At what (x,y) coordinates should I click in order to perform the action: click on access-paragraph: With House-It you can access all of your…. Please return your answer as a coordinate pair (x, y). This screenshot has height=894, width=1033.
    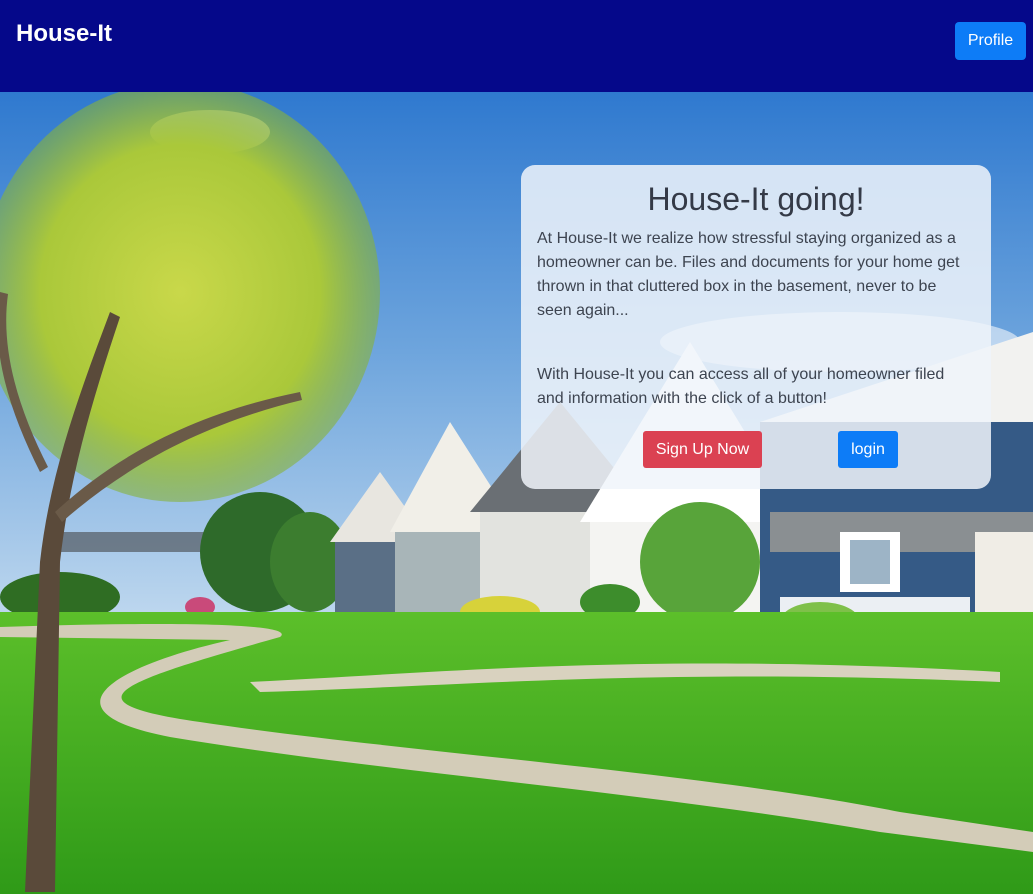
    Looking at the image, I should click on (741, 386).